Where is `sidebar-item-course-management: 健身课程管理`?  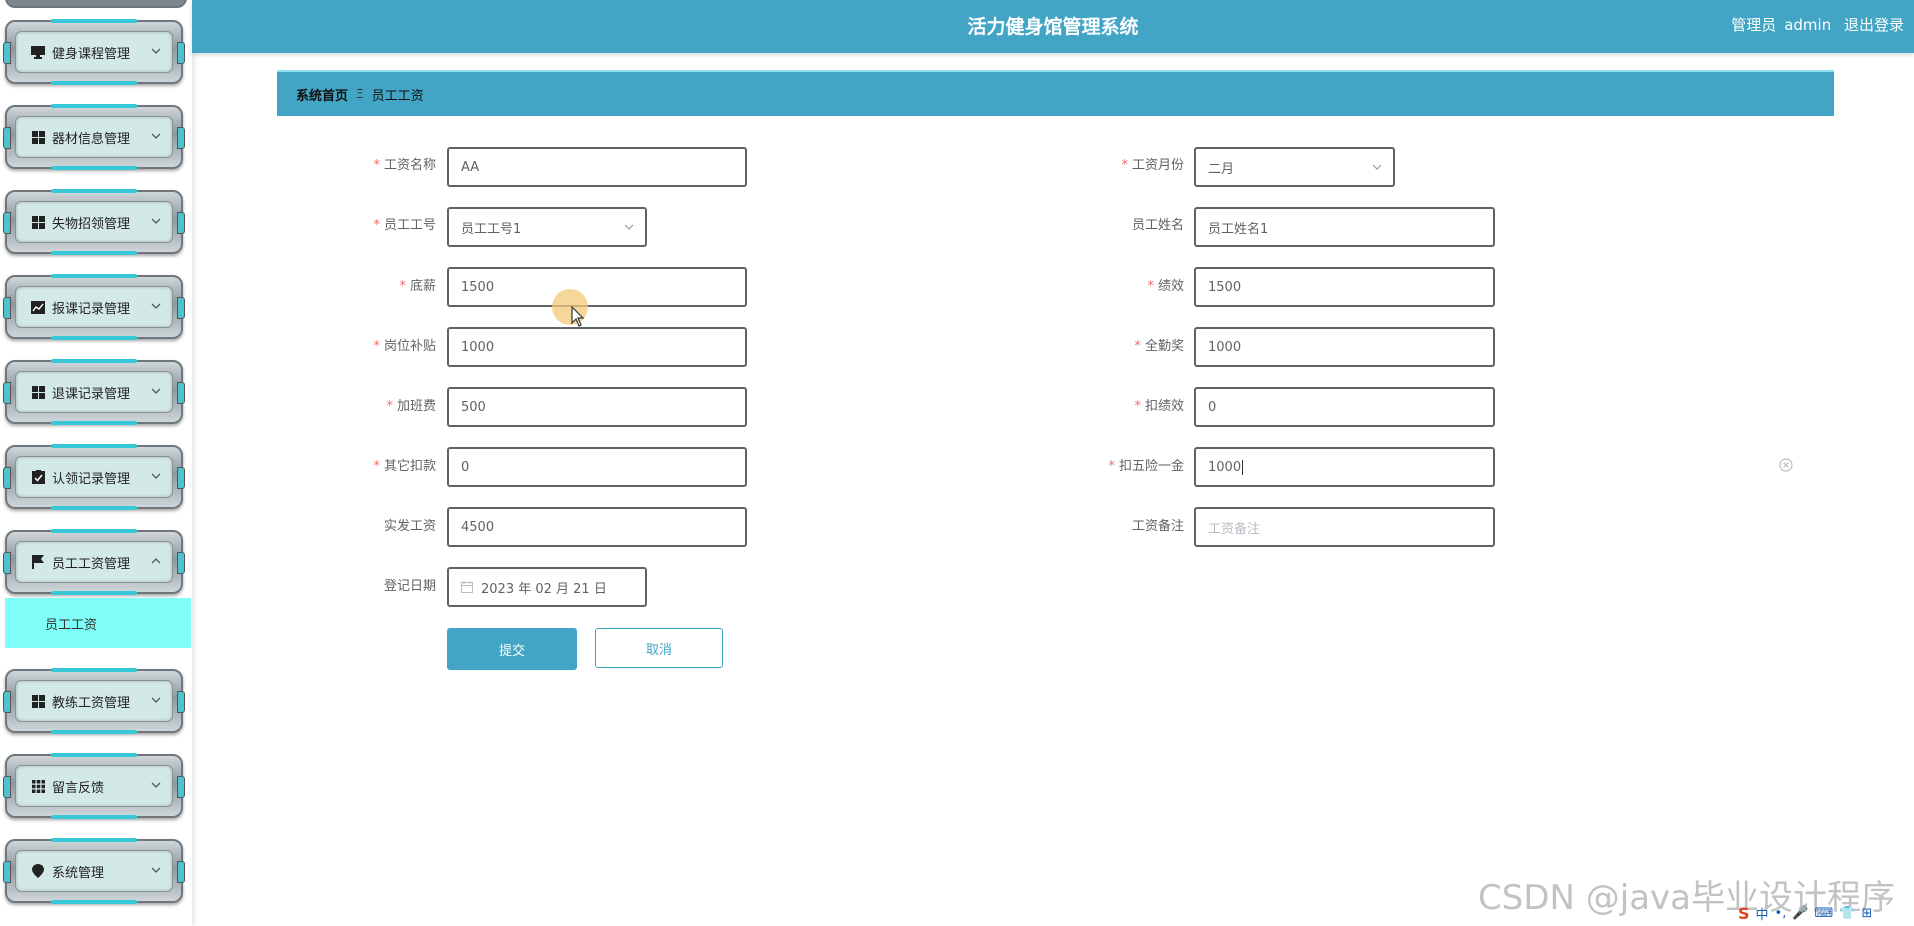
sidebar-item-course-management: 健身课程管理 is located at coordinates (94, 52).